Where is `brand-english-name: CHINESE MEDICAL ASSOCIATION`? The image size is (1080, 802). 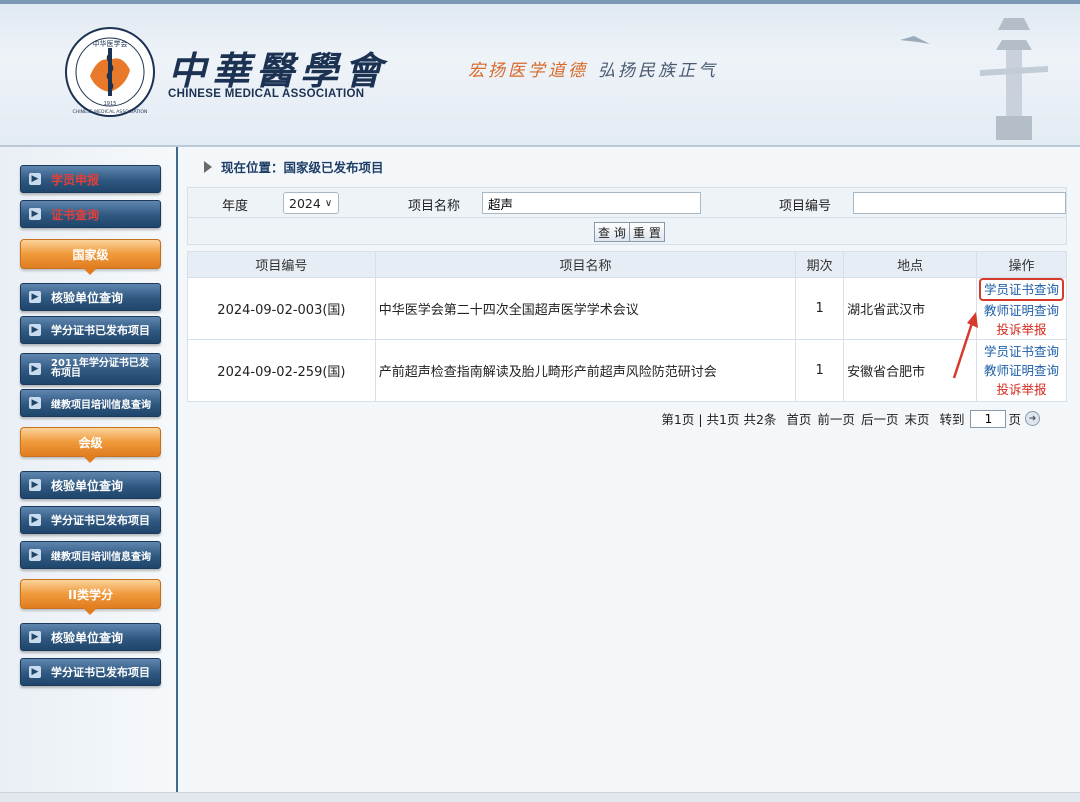 brand-english-name: CHINESE MEDICAL ASSOCIATION is located at coordinates (266, 94).